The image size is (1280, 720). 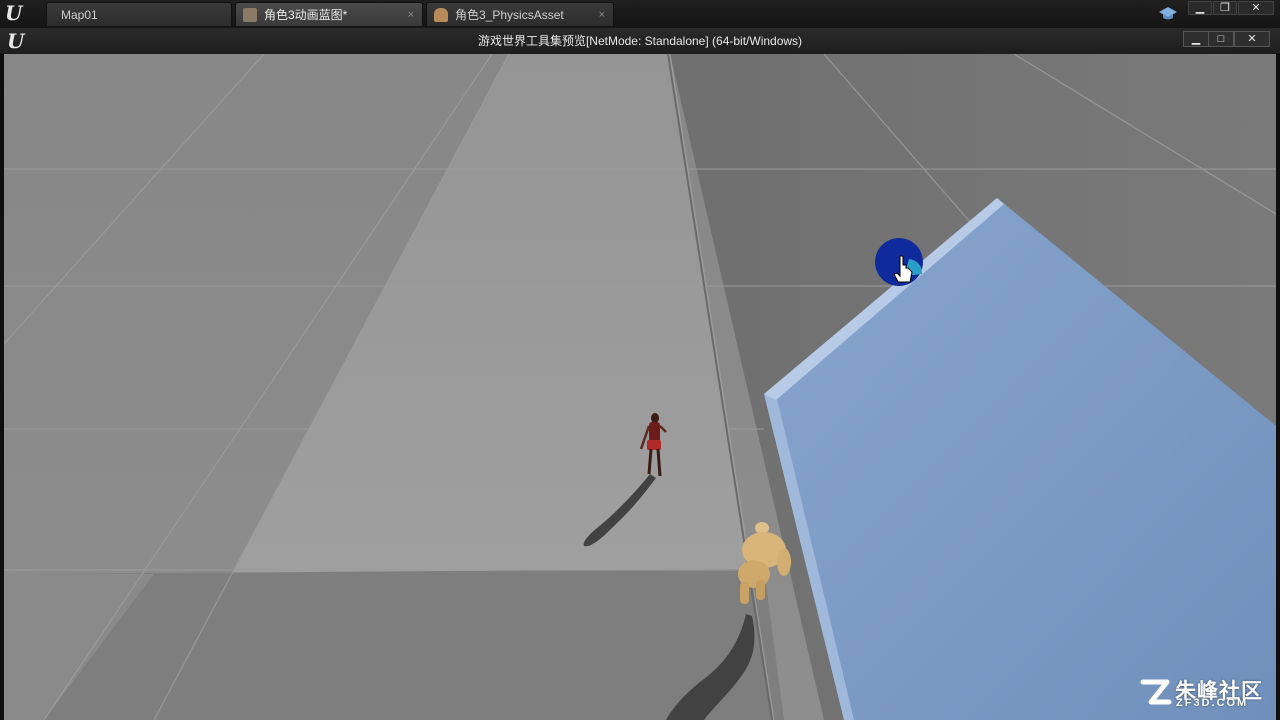 I want to click on tab-physics-asset: 角色3_PhysicsAsset ×, so click(x=520, y=14).